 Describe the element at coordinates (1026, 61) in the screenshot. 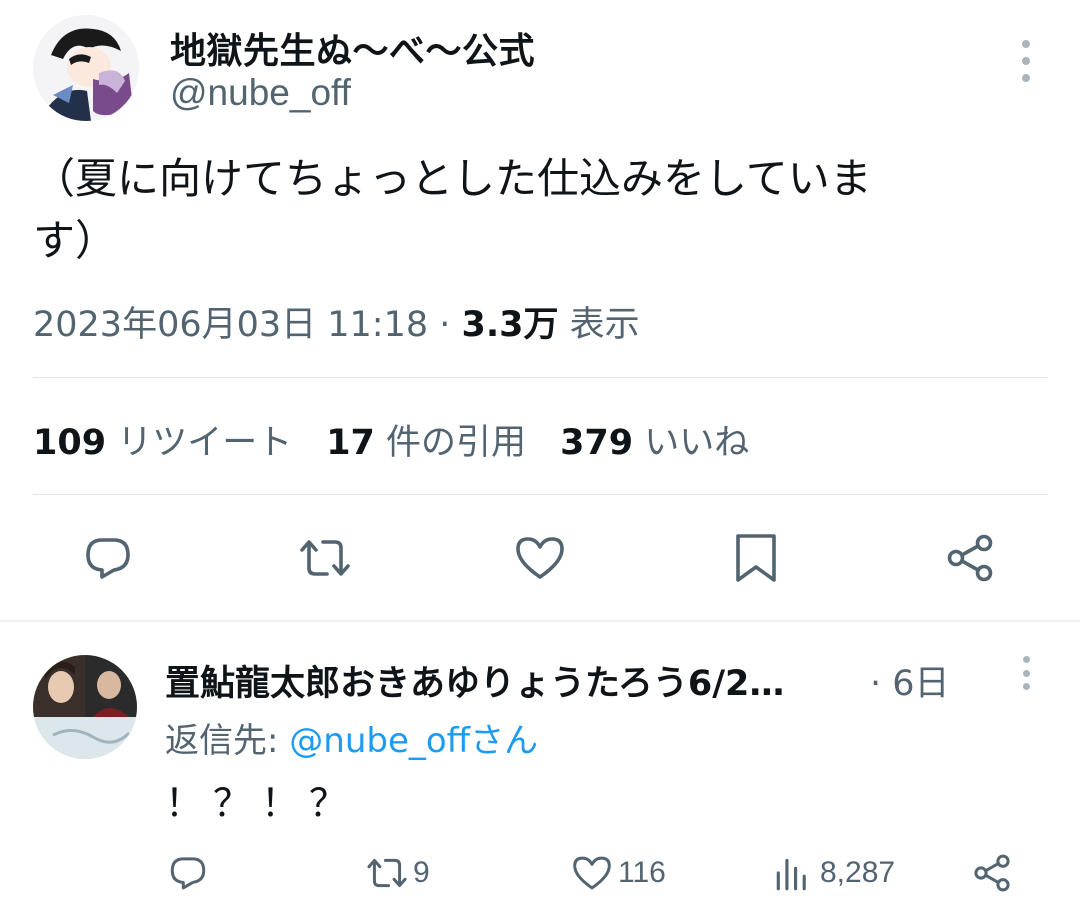

I see `more-options-icon` at that location.